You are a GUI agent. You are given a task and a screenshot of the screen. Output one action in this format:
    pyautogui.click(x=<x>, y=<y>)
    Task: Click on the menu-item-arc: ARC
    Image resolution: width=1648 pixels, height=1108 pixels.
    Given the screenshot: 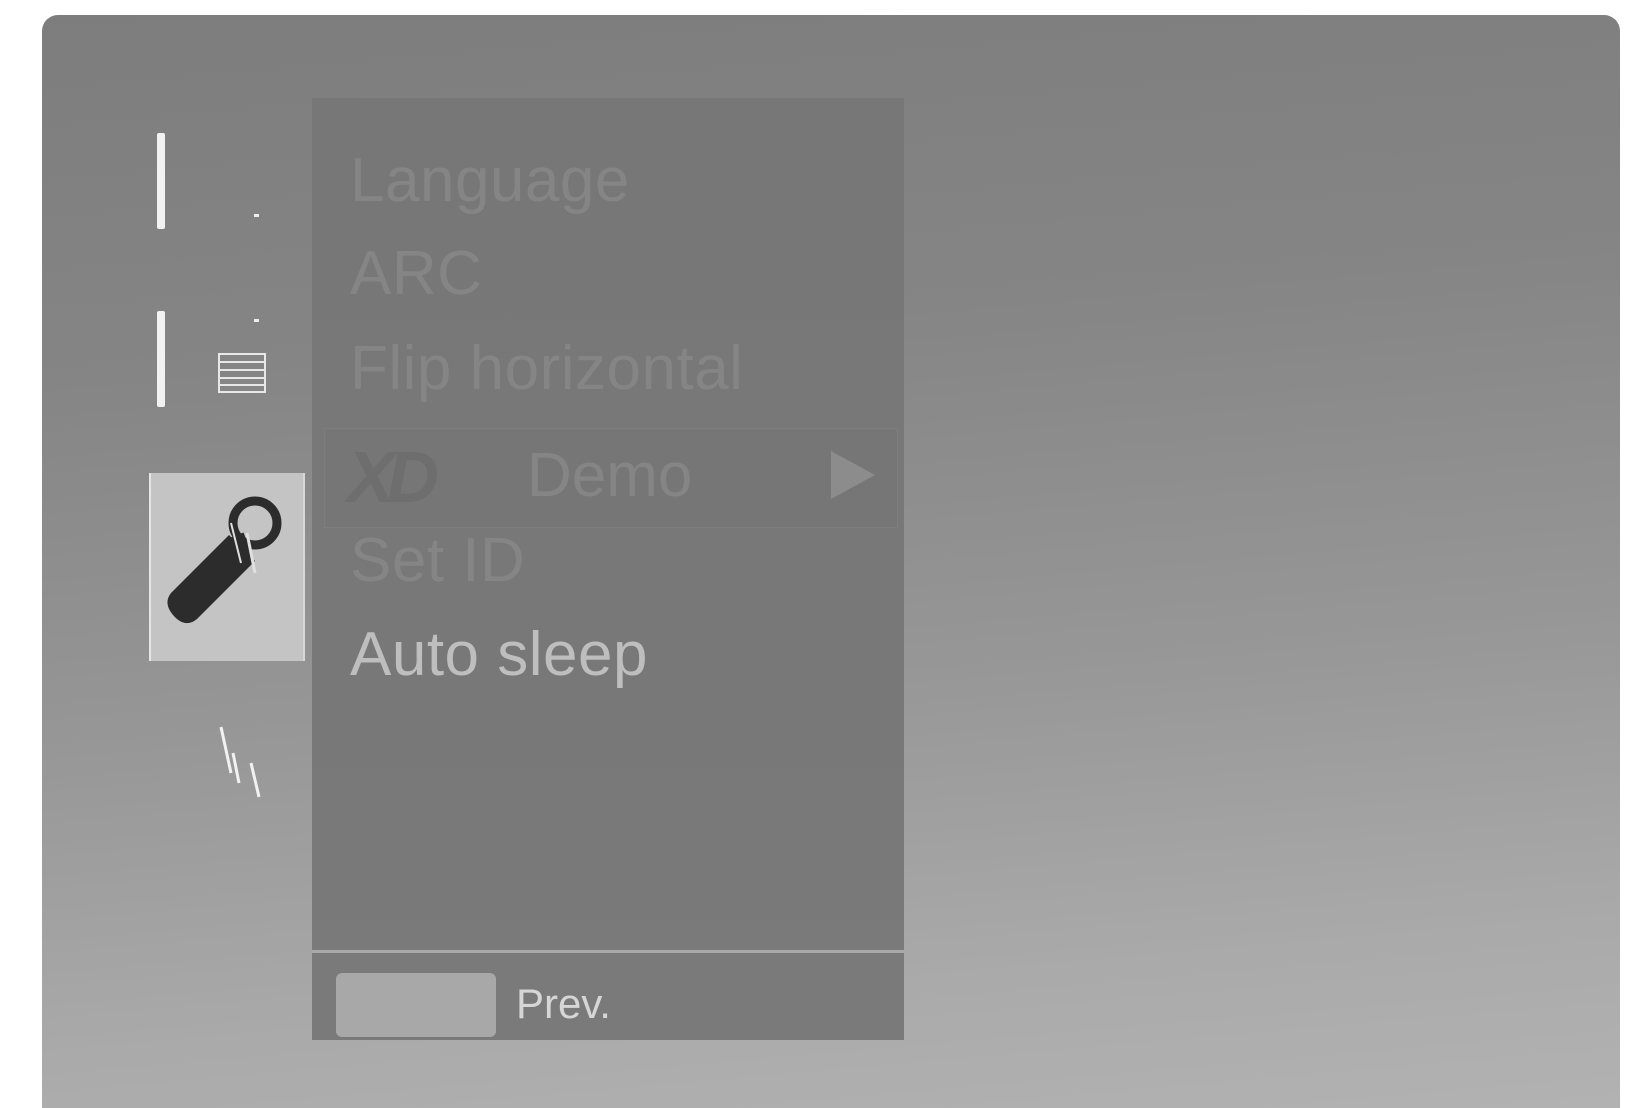 What is the action you would take?
    pyautogui.click(x=416, y=274)
    